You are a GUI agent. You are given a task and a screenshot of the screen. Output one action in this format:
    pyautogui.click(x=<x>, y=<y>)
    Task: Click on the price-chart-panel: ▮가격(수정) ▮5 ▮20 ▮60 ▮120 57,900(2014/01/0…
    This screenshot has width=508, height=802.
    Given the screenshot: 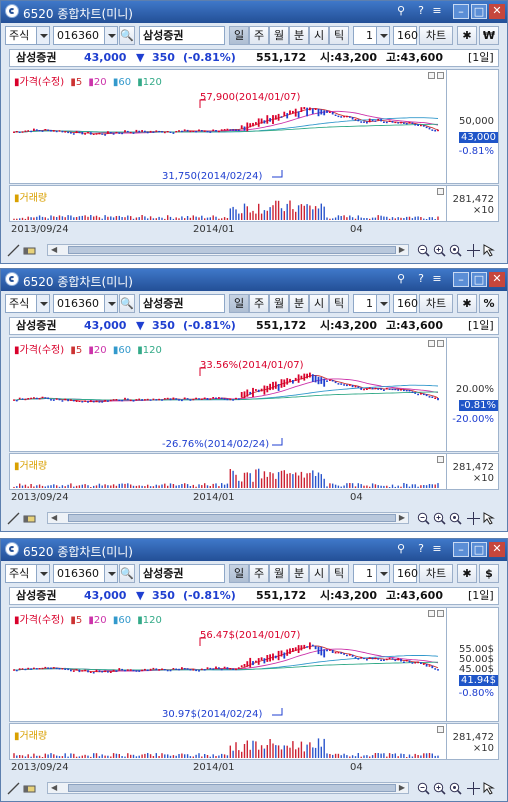 What is the action you would take?
    pyautogui.click(x=228, y=126)
    